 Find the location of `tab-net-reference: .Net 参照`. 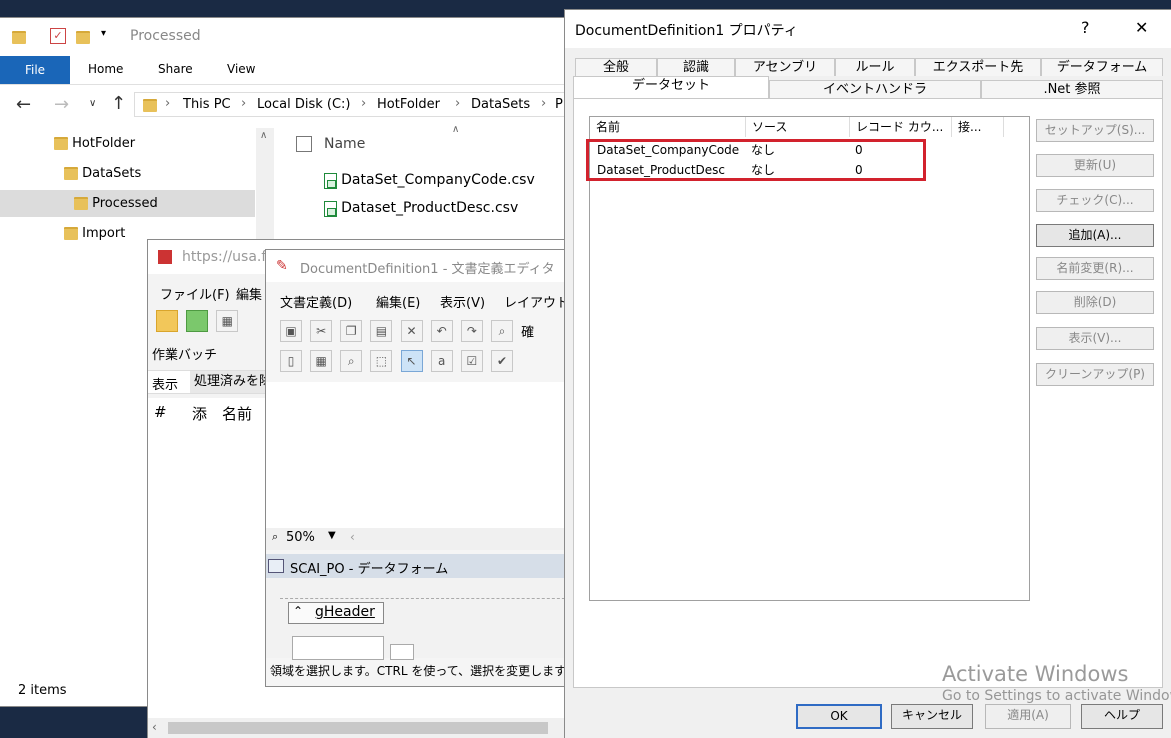

tab-net-reference: .Net 参照 is located at coordinates (1072, 89).